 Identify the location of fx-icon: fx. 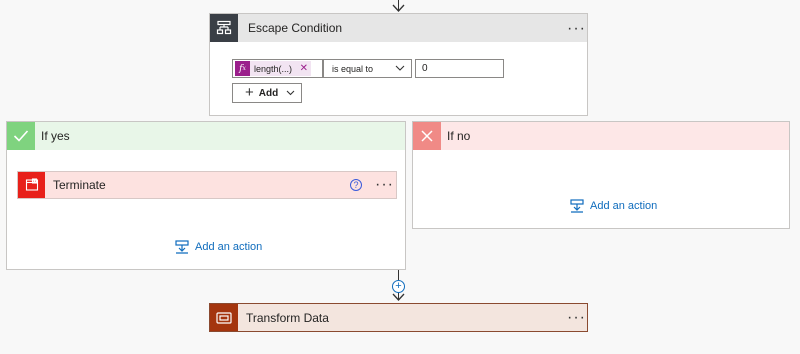
(242, 68).